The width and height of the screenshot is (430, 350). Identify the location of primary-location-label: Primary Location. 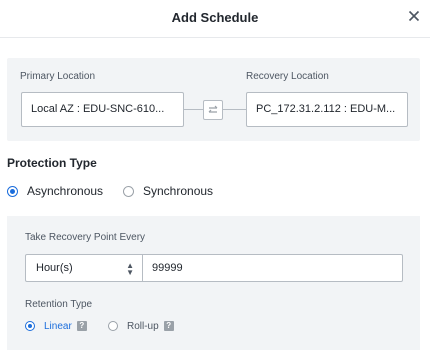
(58, 76).